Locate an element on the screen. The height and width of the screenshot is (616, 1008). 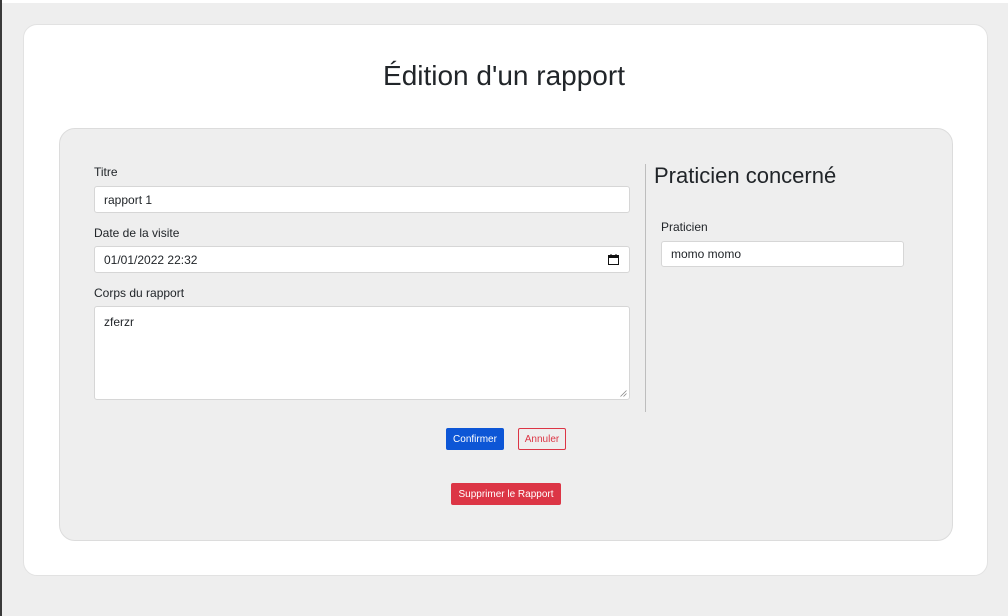
date-label: Date de la visite is located at coordinates (137, 233).